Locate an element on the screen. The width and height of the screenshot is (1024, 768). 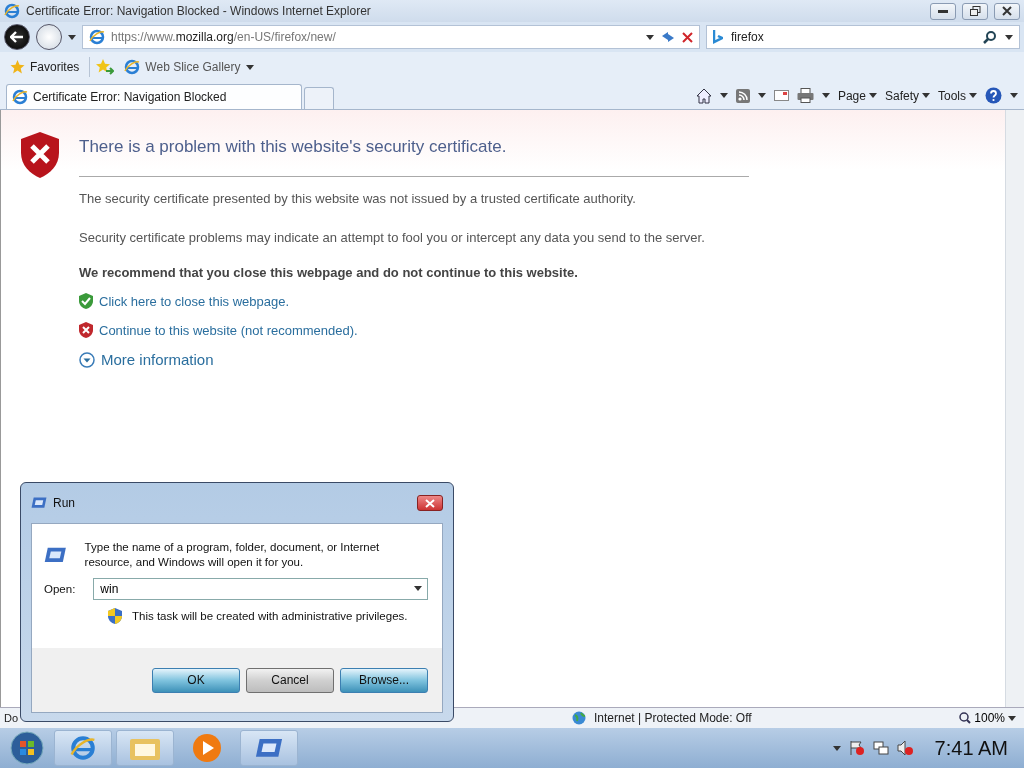
open-label: Open: is located at coordinates (60, 589).